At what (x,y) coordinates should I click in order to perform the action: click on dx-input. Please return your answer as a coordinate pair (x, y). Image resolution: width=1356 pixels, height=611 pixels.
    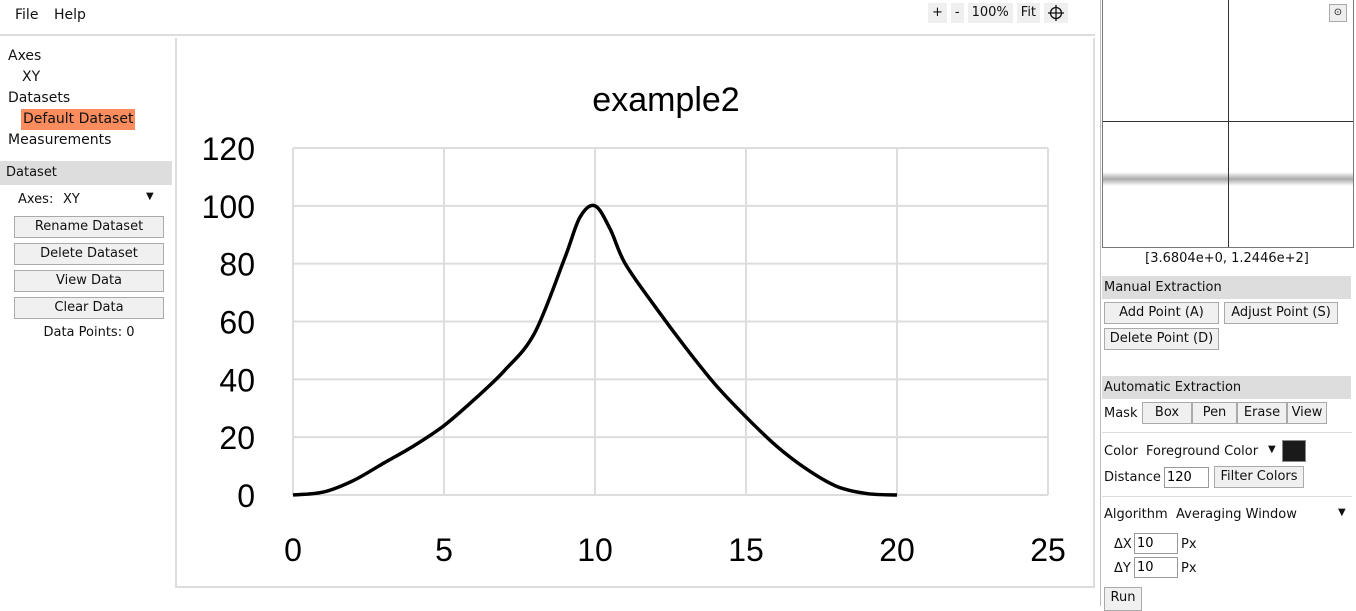
    Looking at the image, I should click on (1156, 543).